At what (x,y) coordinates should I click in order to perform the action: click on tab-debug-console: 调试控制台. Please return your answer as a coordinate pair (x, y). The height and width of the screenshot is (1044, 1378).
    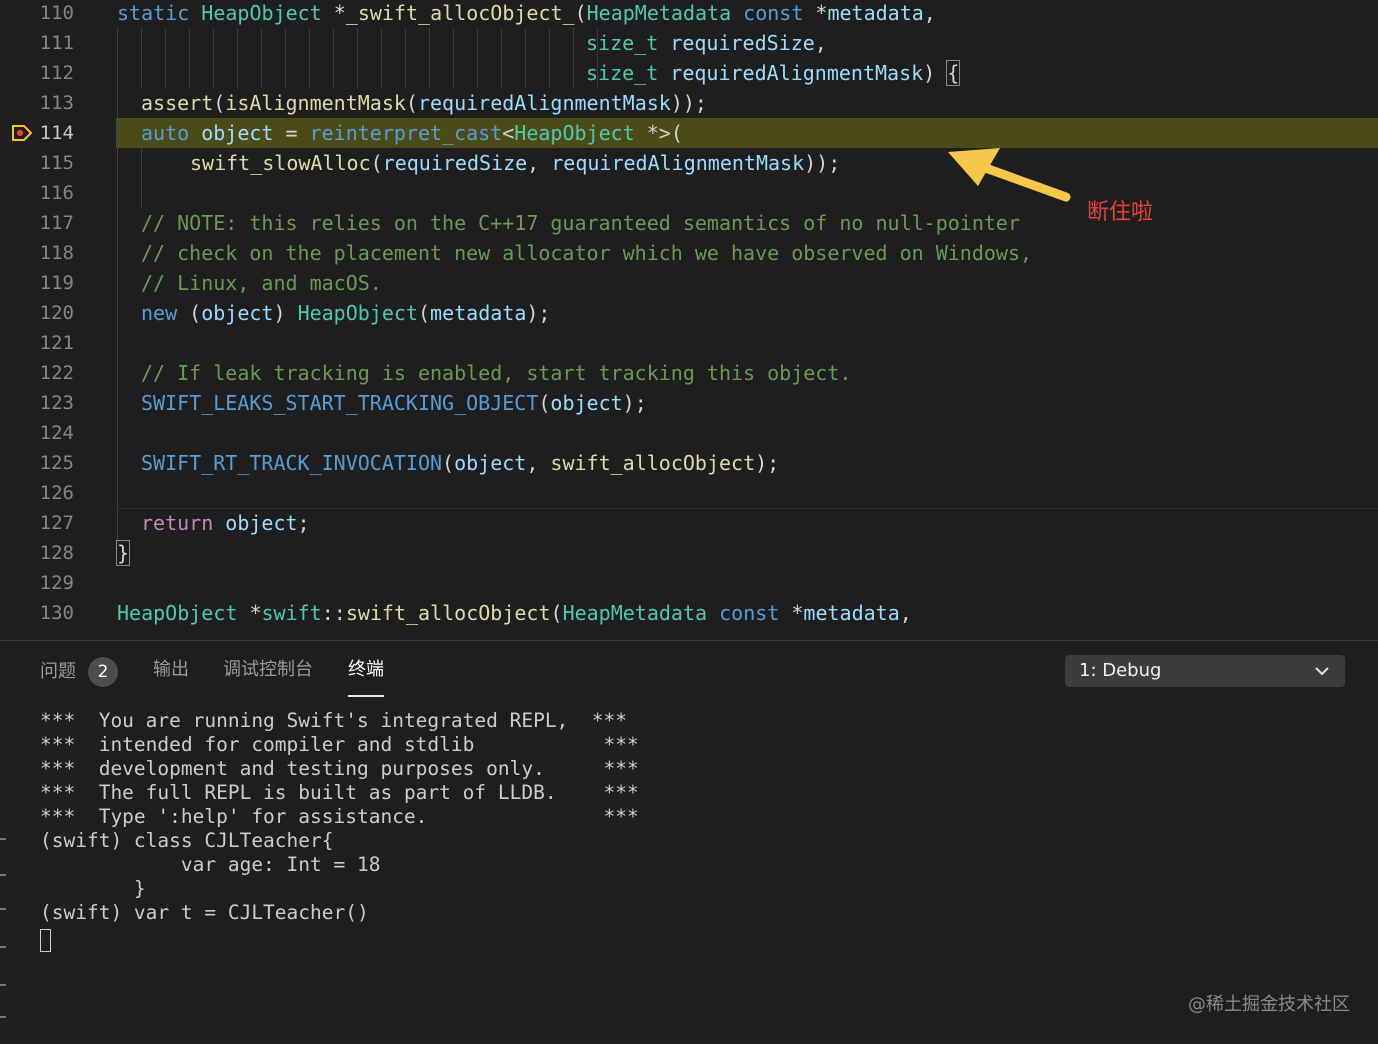
    Looking at the image, I should click on (268, 670).